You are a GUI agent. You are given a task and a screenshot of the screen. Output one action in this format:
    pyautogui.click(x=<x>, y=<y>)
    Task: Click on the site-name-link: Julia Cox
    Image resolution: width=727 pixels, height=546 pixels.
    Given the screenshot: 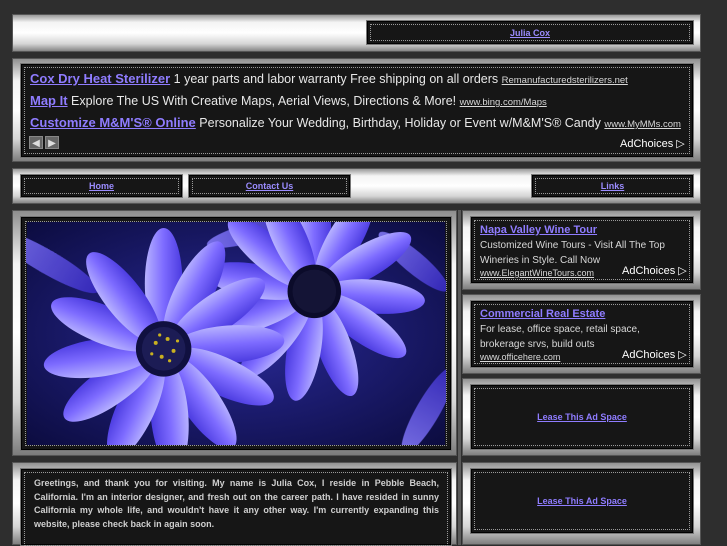 What is the action you would take?
    pyautogui.click(x=530, y=33)
    